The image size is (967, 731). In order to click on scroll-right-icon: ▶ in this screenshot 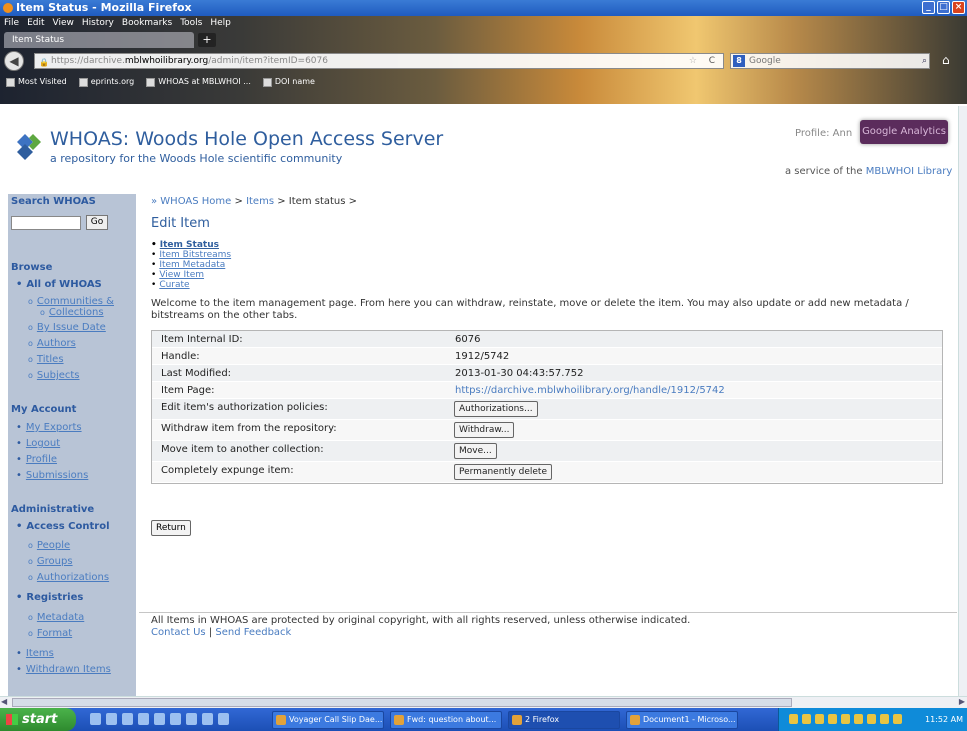, I will do `click(962, 701)`.